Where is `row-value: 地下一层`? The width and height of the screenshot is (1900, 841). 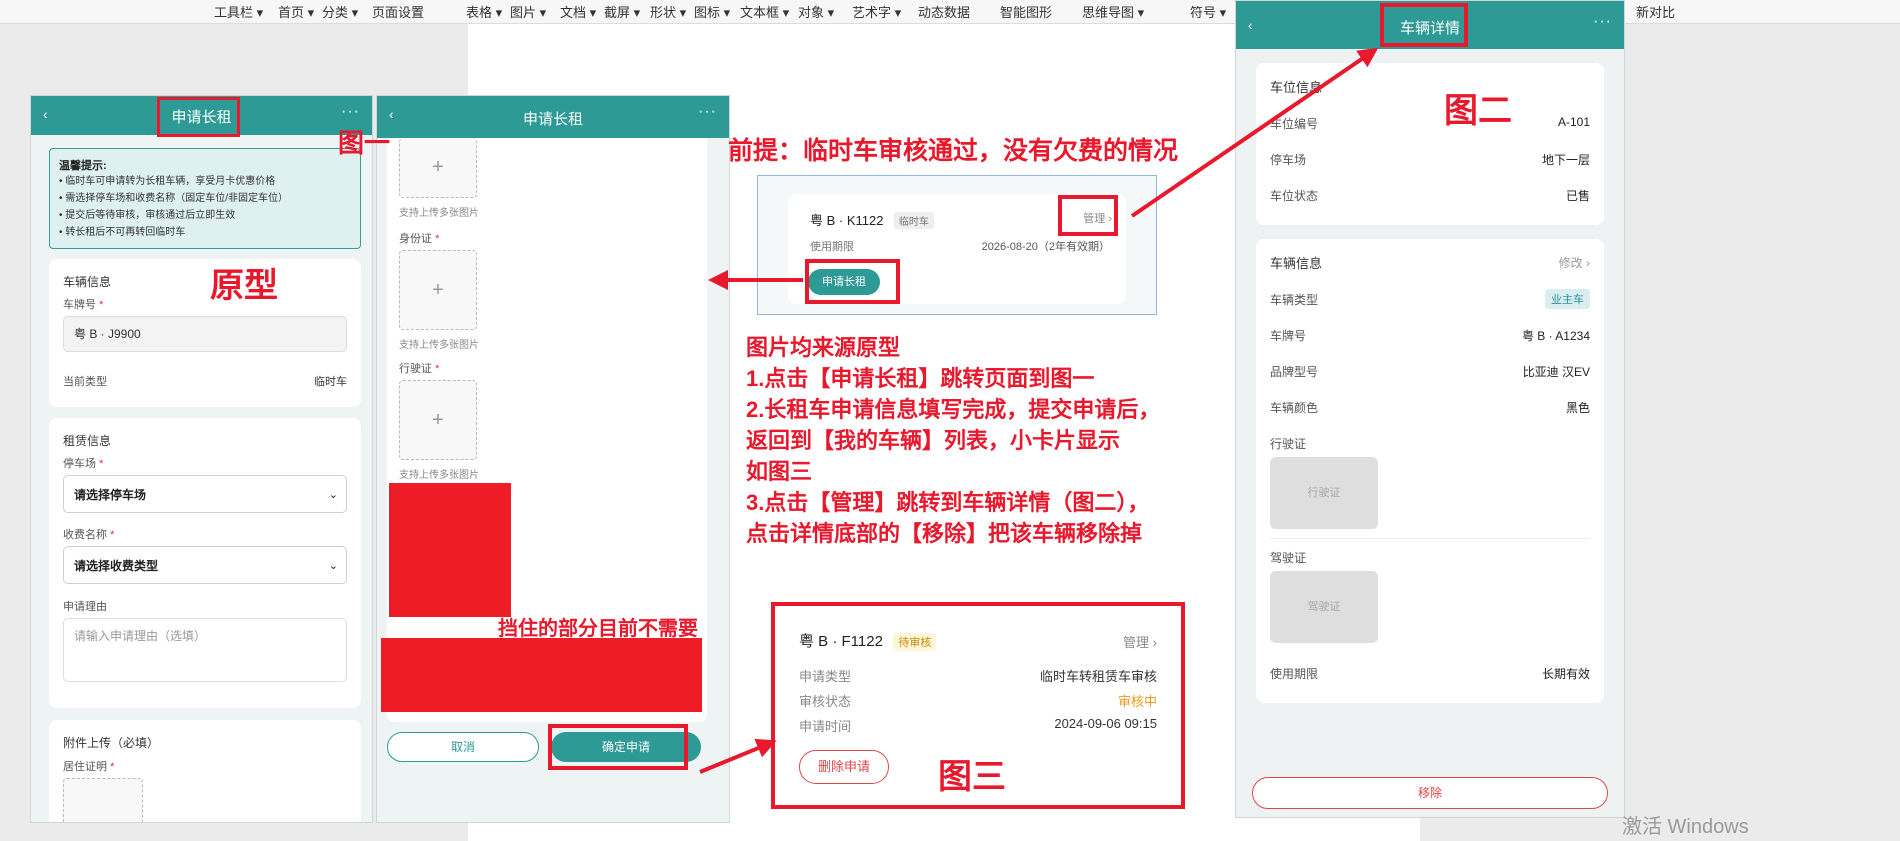 row-value: 地下一层 is located at coordinates (1565, 160).